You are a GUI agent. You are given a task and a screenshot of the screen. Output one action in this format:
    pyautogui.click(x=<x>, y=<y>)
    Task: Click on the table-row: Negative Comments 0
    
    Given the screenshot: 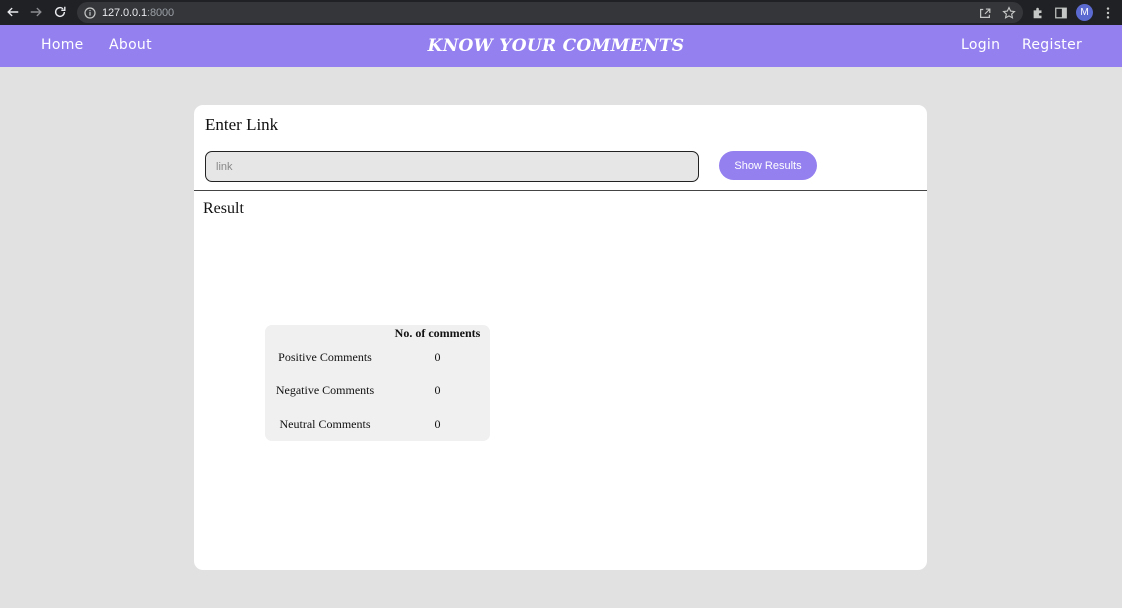 What is the action you would take?
    pyautogui.click(x=377, y=390)
    